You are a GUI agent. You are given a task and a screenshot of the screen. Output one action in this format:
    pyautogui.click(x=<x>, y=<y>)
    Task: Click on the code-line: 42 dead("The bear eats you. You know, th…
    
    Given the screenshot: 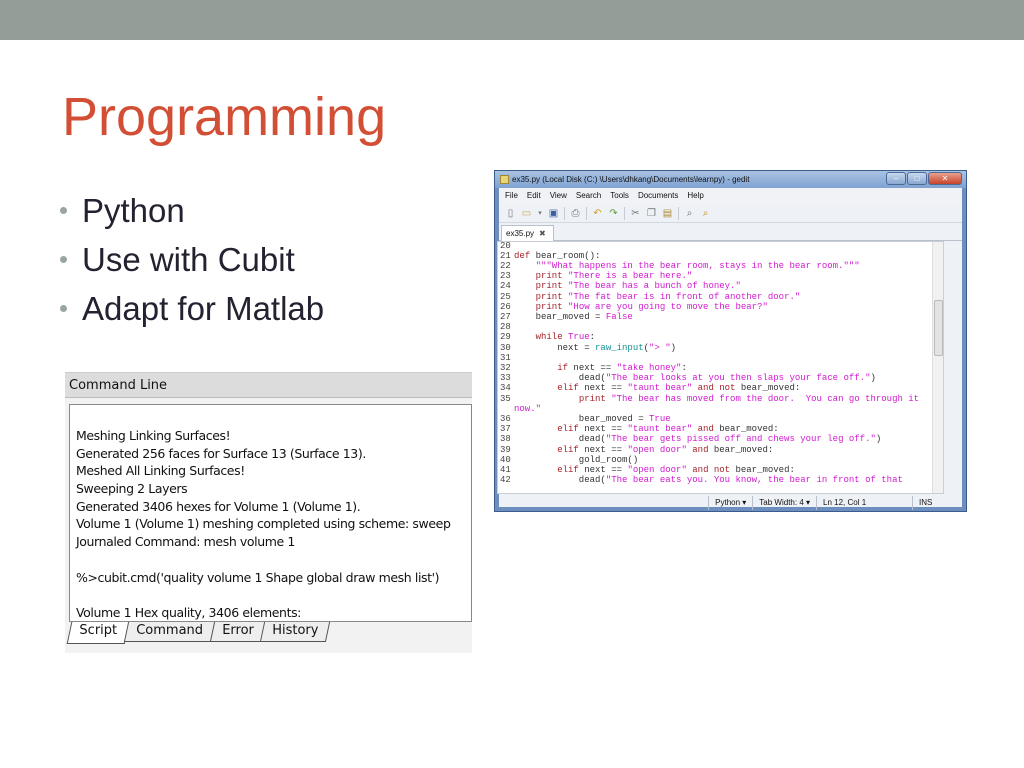 What is the action you would take?
    pyautogui.click(x=700, y=480)
    